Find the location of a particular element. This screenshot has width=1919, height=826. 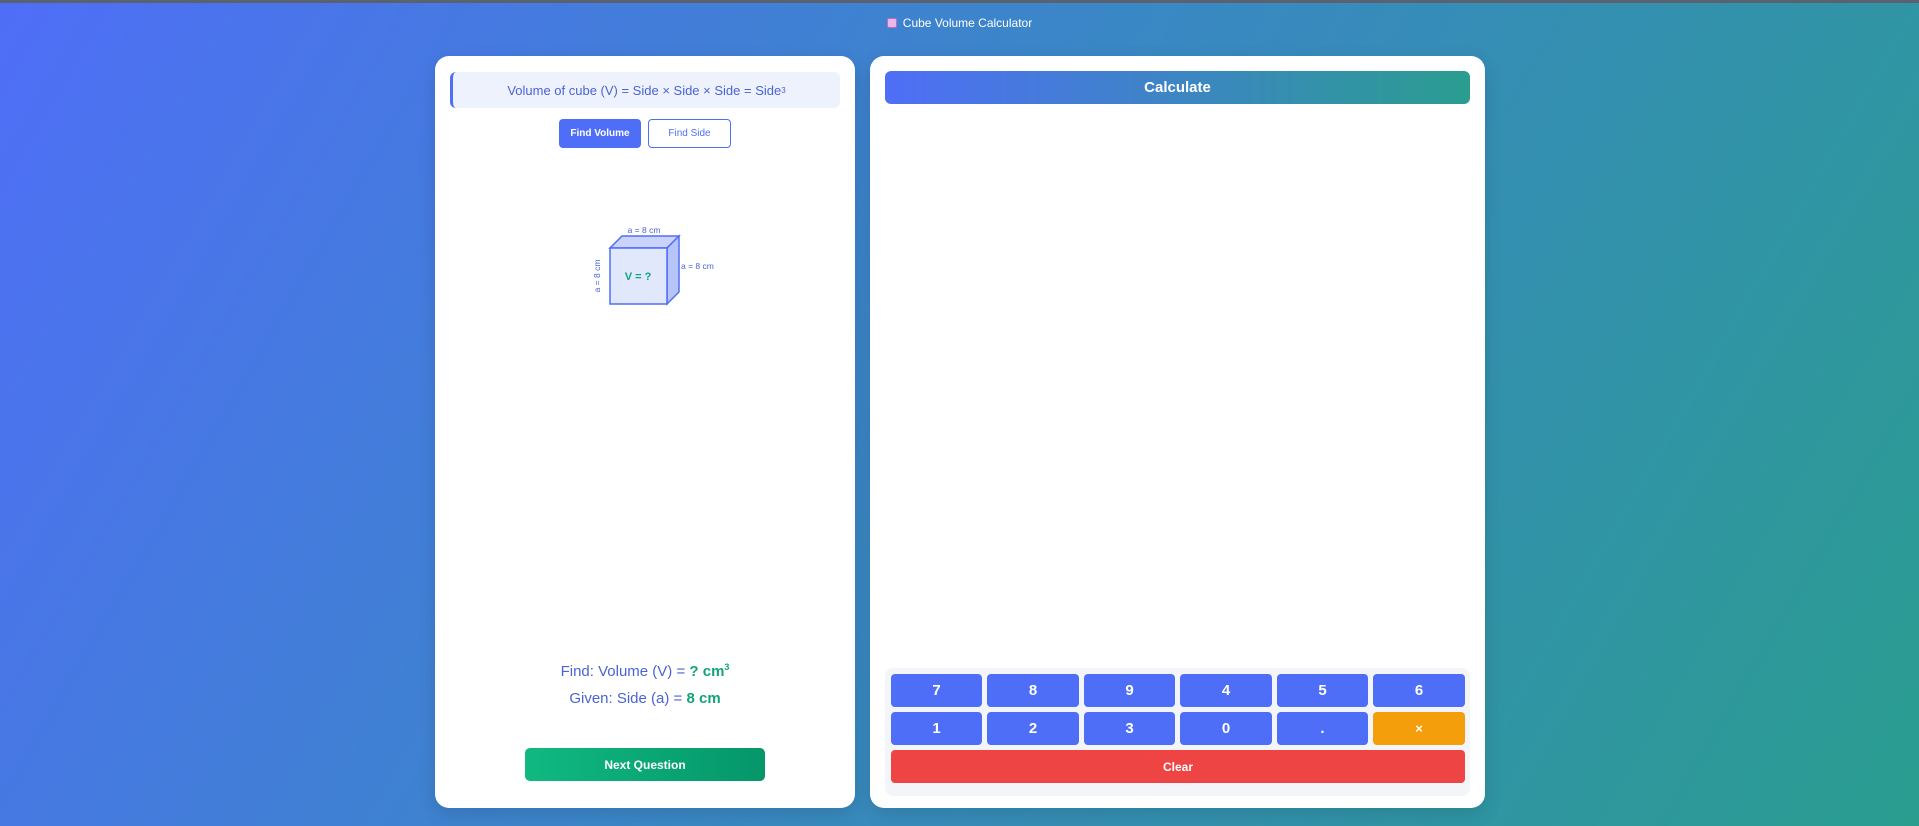

app-header: Cube Volume Calculator is located at coordinates (959, 23).